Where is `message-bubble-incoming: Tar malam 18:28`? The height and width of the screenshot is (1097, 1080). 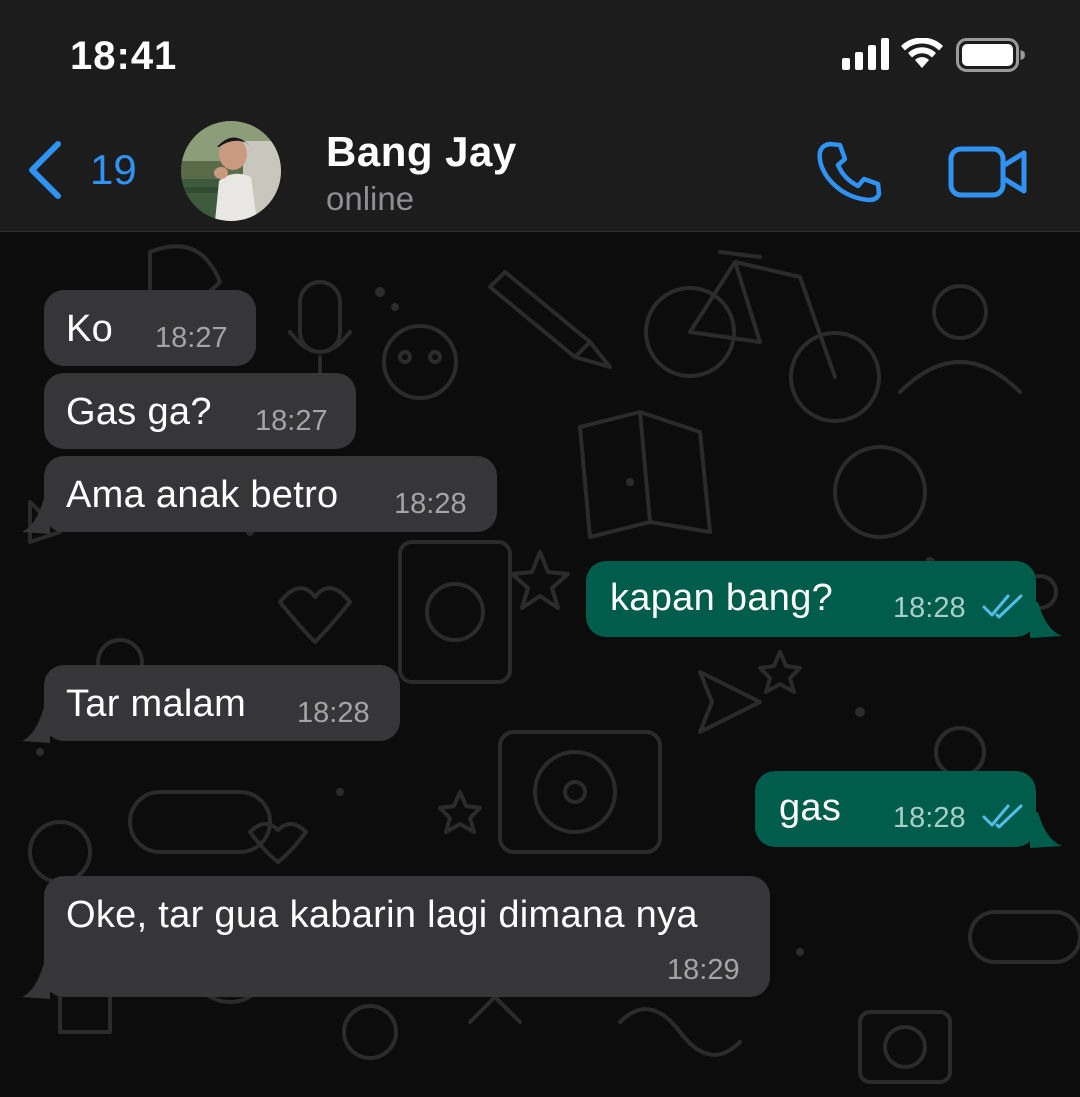
message-bubble-incoming: Tar malam 18:28 is located at coordinates (222, 703).